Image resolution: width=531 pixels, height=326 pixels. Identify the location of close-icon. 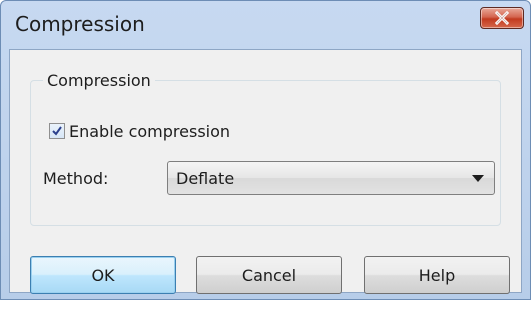
(502, 18).